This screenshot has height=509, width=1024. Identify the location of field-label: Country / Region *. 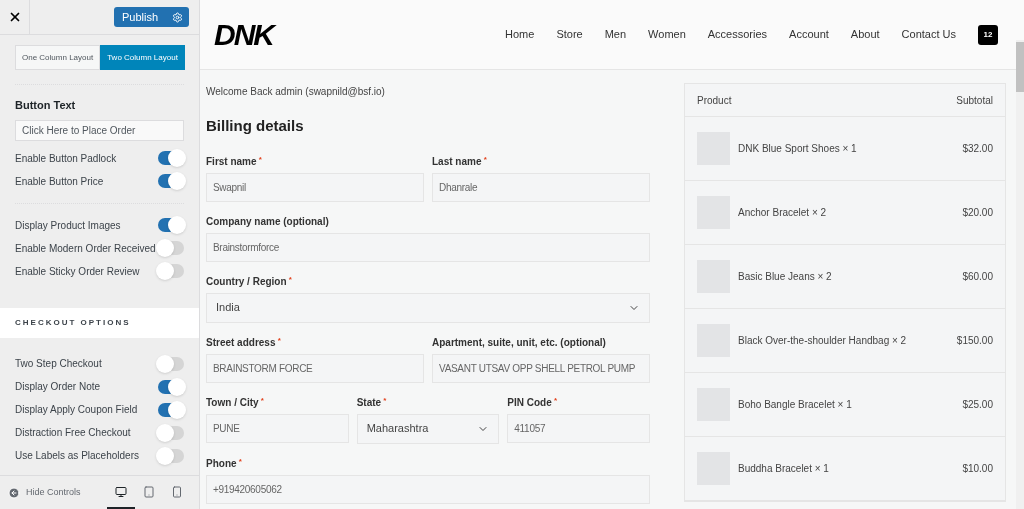
(249, 281).